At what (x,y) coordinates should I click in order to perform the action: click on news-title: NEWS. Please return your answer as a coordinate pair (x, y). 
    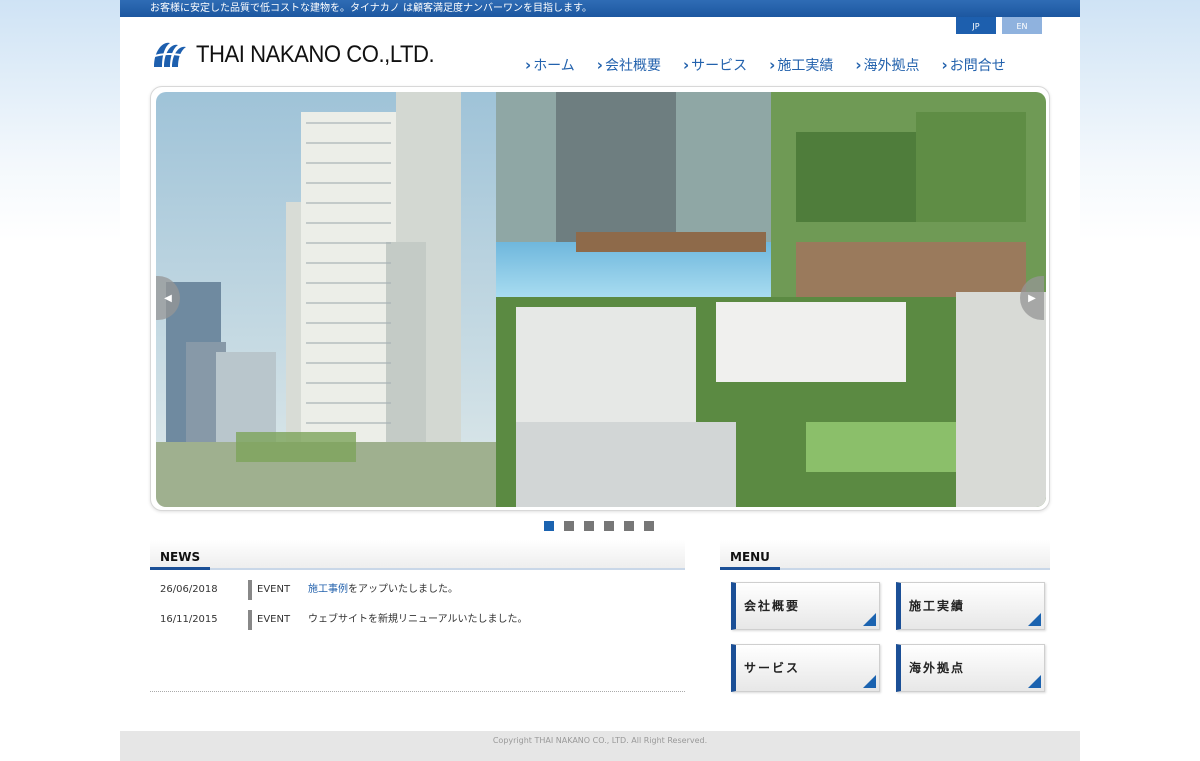
    Looking at the image, I should click on (180, 558).